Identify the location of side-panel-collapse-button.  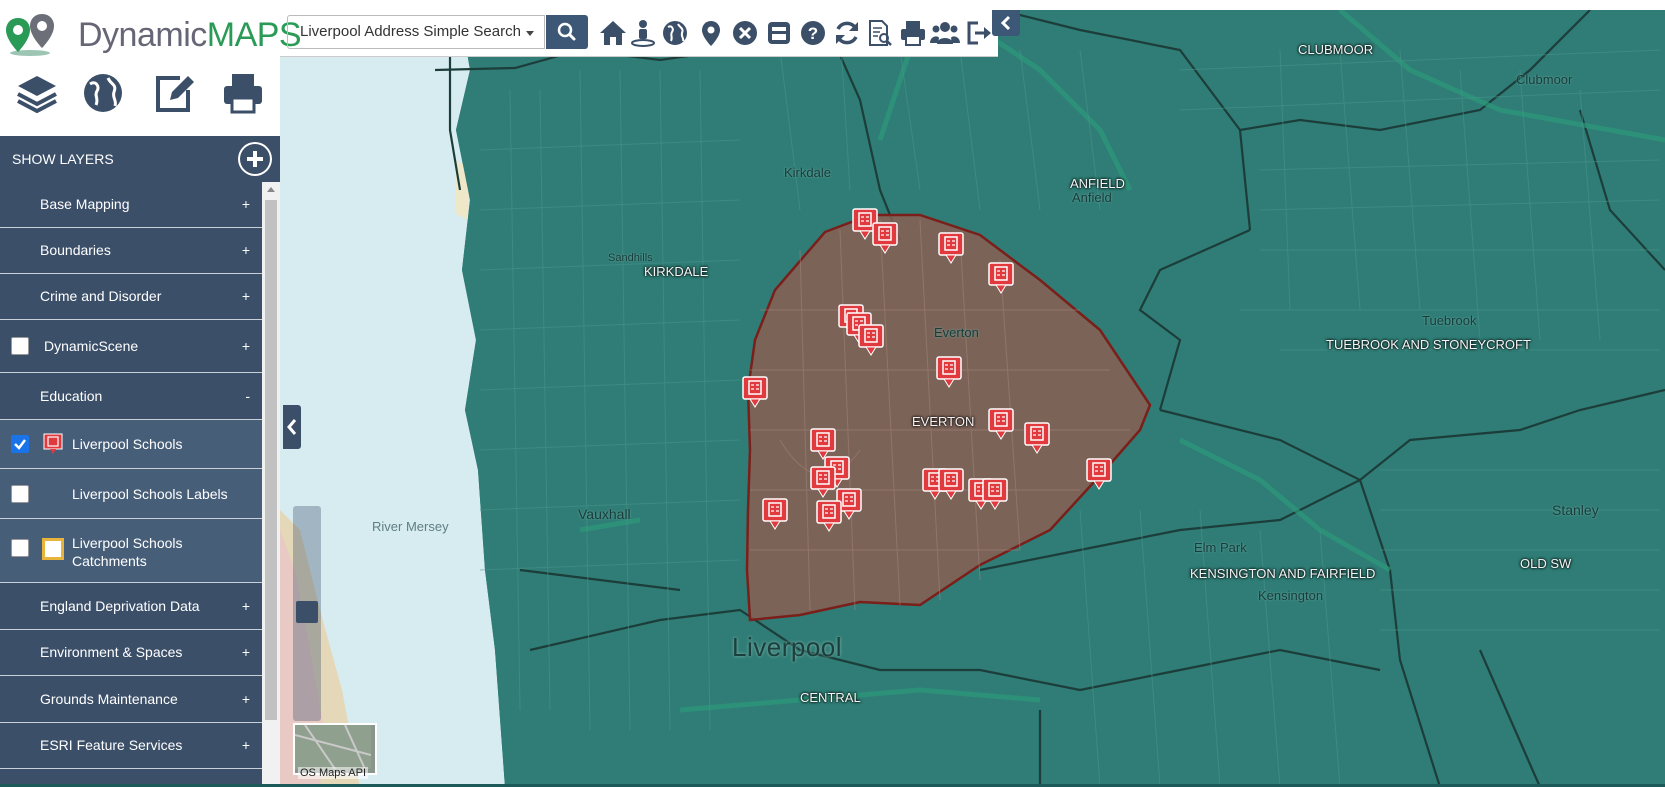
(292, 427).